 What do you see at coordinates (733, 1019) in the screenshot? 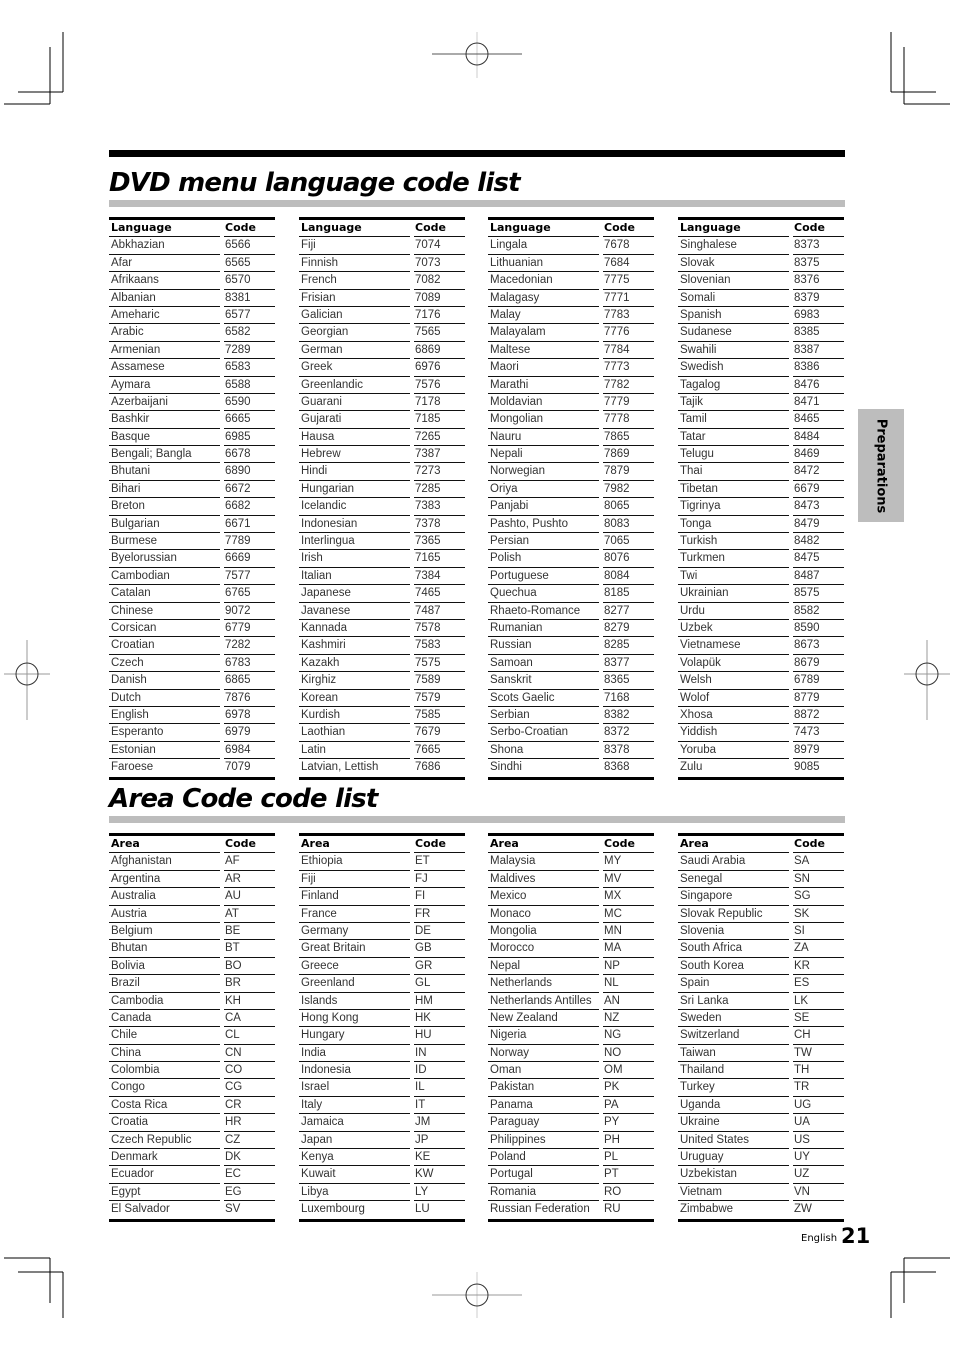
I see `entry-name: Sweden` at bounding box center [733, 1019].